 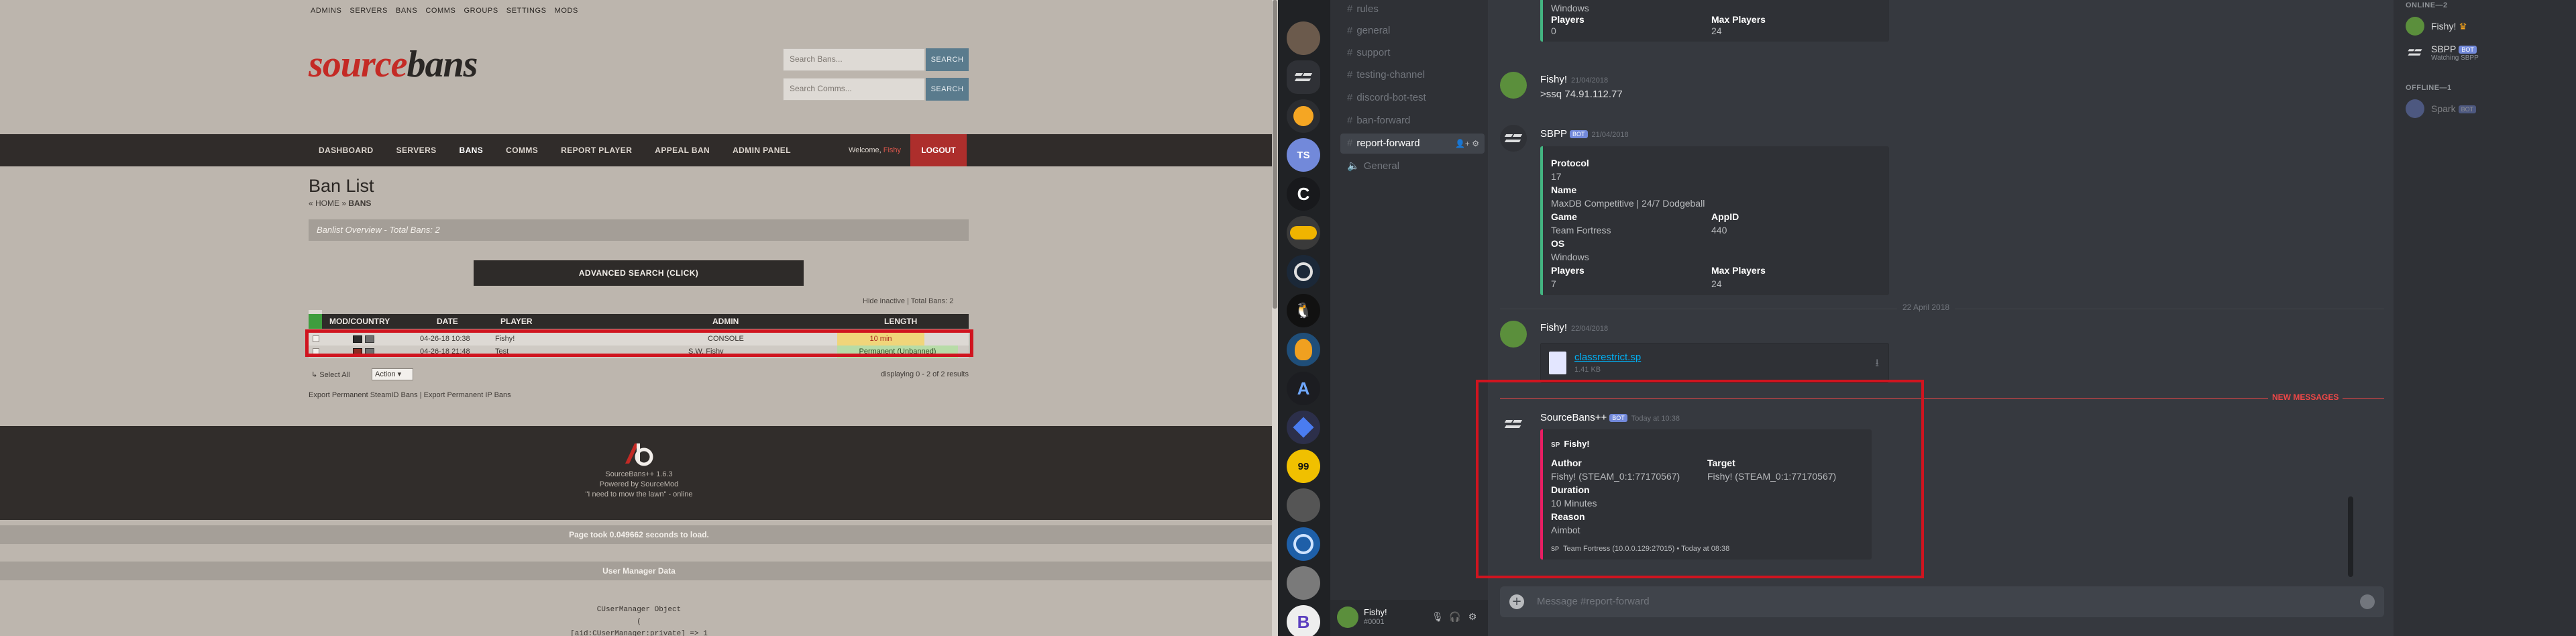 I want to click on breadcrumb-home: « HOME », so click(x=327, y=203).